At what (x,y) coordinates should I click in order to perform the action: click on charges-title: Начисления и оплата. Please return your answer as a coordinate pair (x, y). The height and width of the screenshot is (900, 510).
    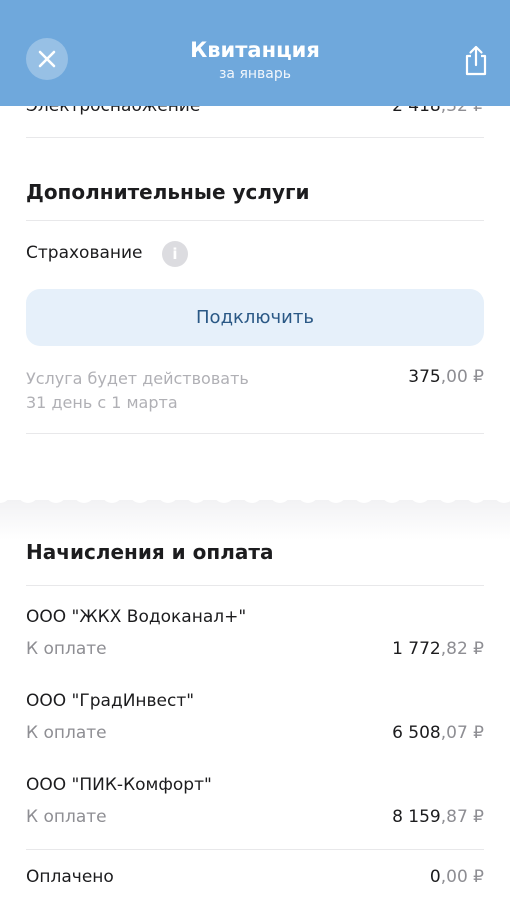
    Looking at the image, I should click on (150, 552).